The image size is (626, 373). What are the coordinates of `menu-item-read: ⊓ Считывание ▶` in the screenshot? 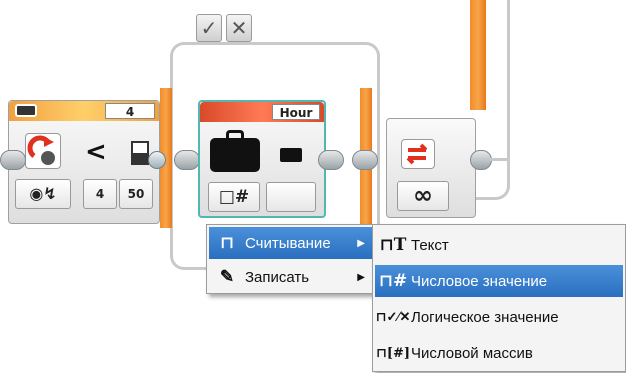 It's located at (291, 243).